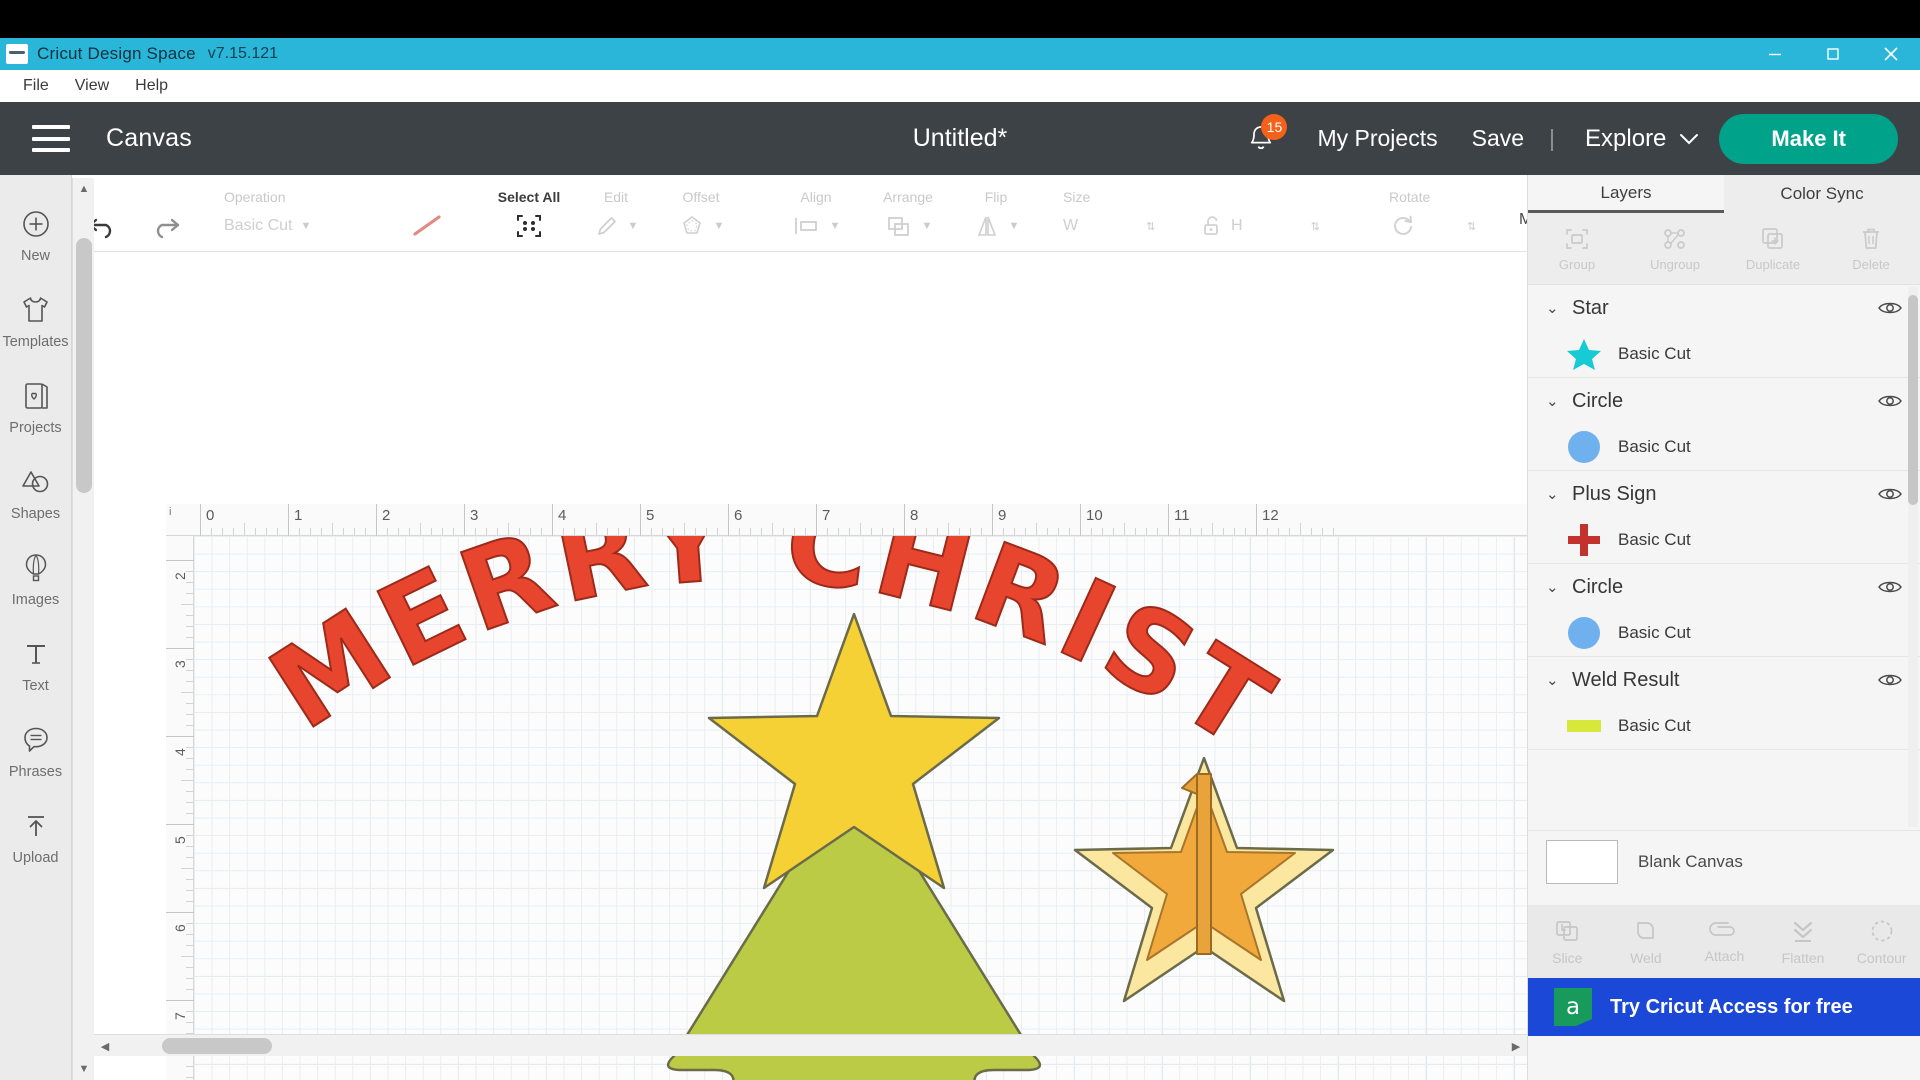 This screenshot has height=1080, width=1920. I want to click on sidebar-item-new: New, so click(36, 235).